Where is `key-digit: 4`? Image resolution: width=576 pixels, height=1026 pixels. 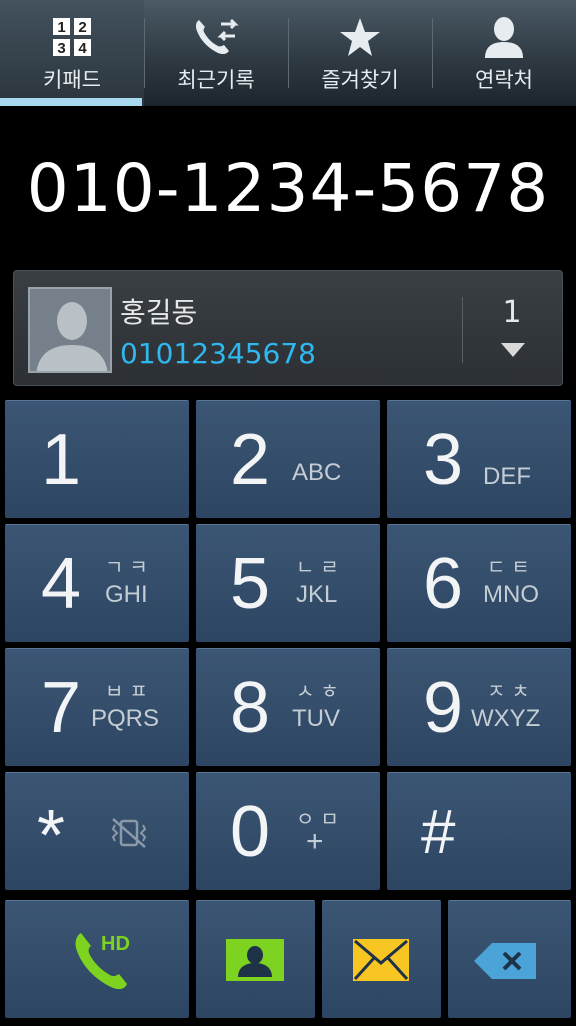
key-digit: 4 is located at coordinates (61, 584).